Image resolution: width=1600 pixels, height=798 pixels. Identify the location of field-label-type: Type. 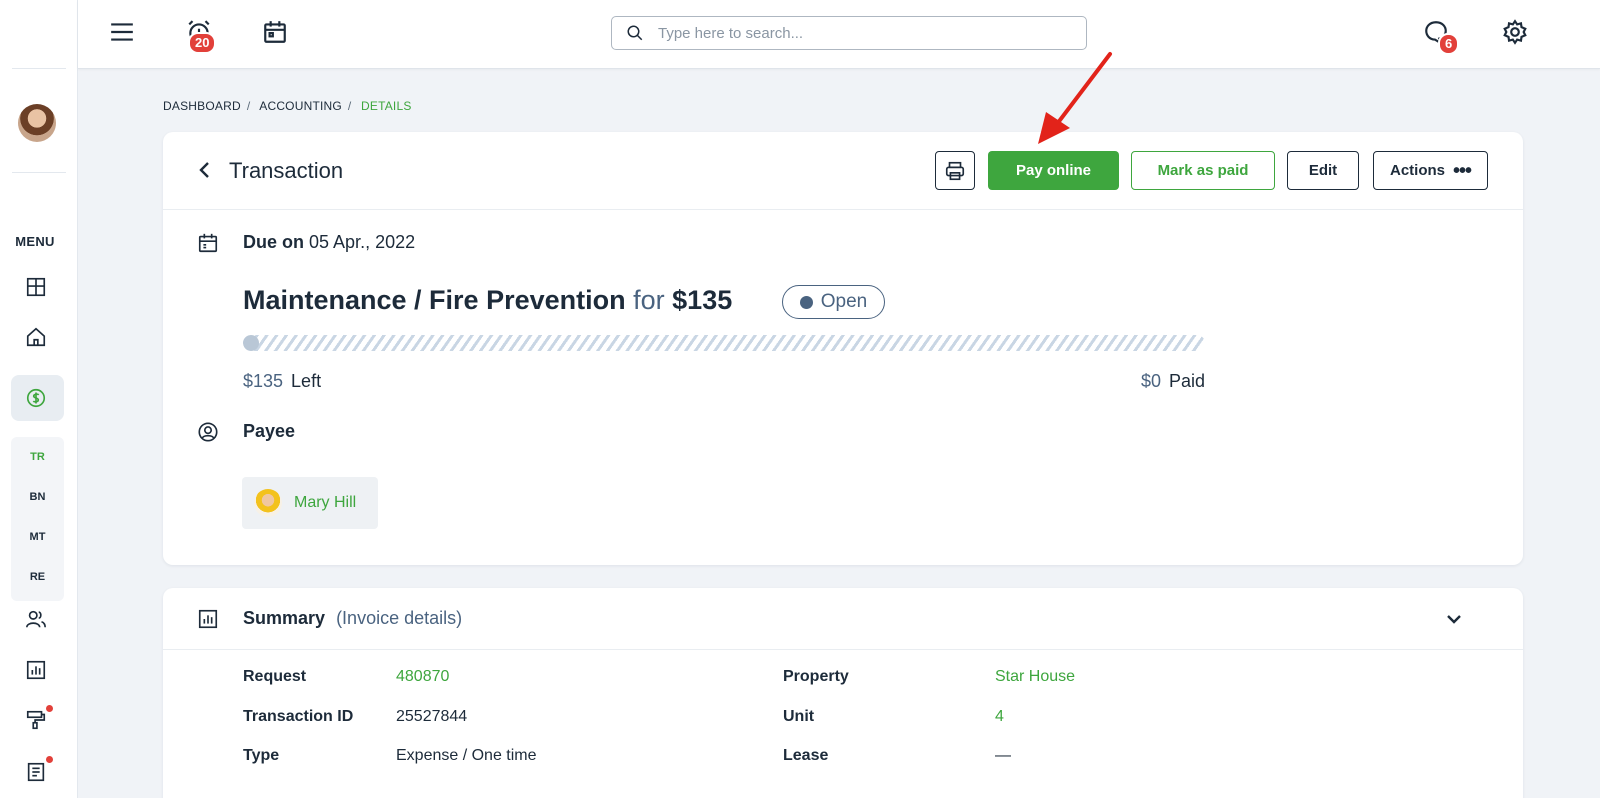
(261, 755).